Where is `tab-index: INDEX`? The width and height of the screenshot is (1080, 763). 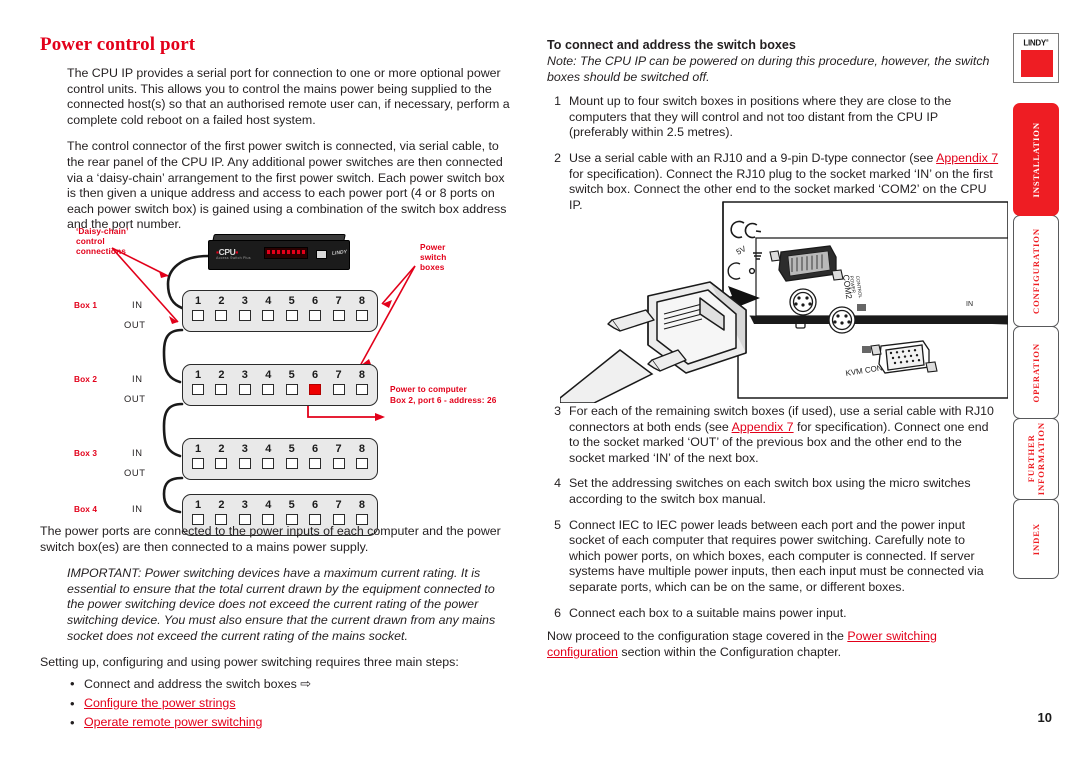
tab-index: INDEX is located at coordinates (1036, 539).